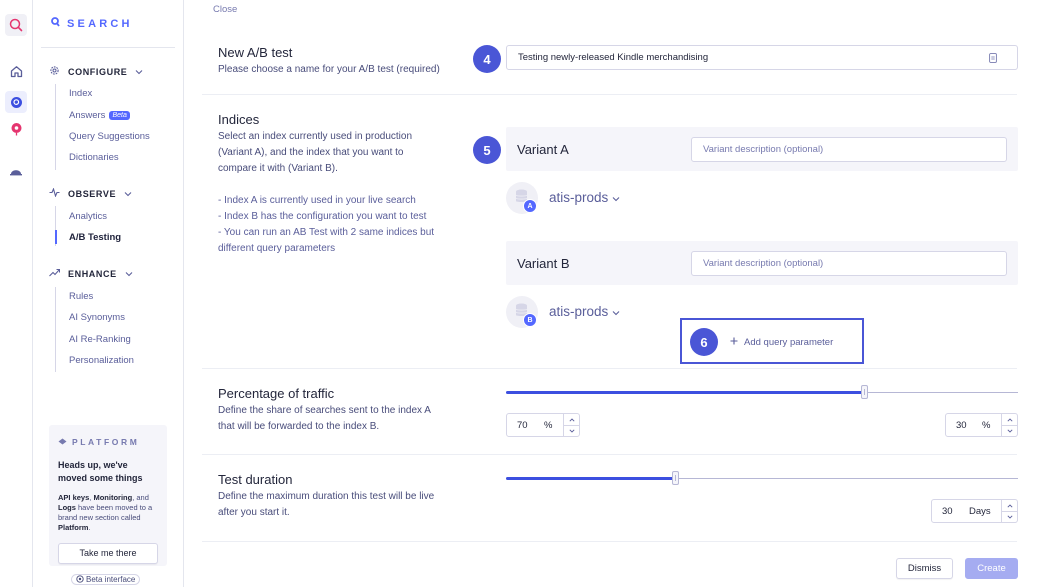 This screenshot has width=1049, height=587. What do you see at coordinates (100, 471) in the screenshot?
I see `platform-card-heading: Heads up, we've moved some things` at bounding box center [100, 471].